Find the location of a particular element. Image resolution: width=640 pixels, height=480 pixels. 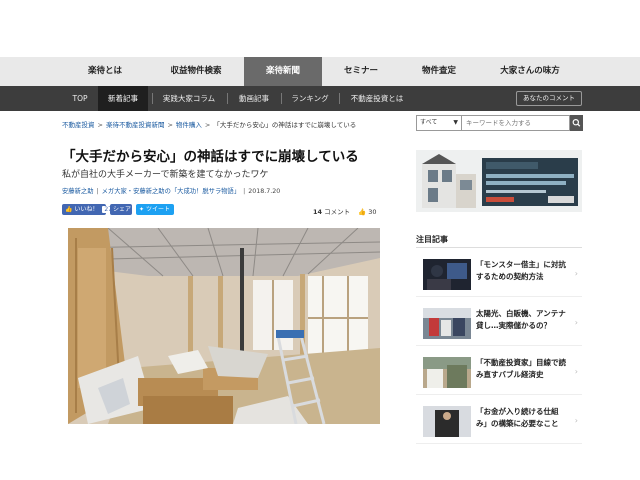

seminar-banner is located at coordinates (499, 181).